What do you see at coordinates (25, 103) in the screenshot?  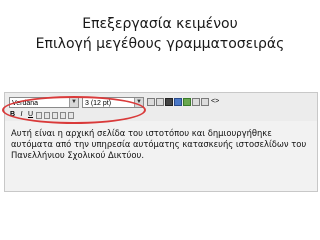 I see `font-family-value: Verdana` at bounding box center [25, 103].